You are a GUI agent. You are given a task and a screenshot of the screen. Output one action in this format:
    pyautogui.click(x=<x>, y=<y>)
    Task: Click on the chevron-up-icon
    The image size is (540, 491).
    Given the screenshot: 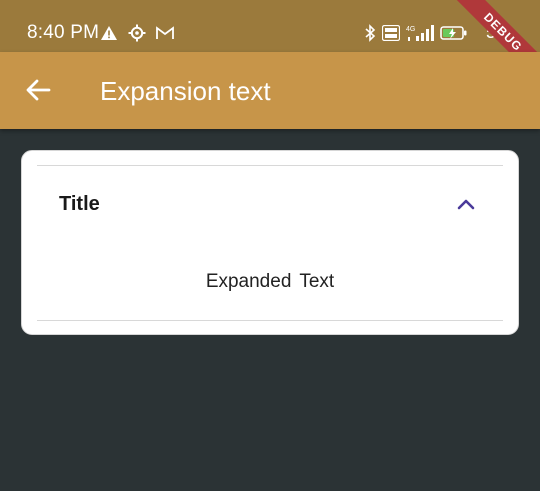 What is the action you would take?
    pyautogui.click(x=466, y=204)
    